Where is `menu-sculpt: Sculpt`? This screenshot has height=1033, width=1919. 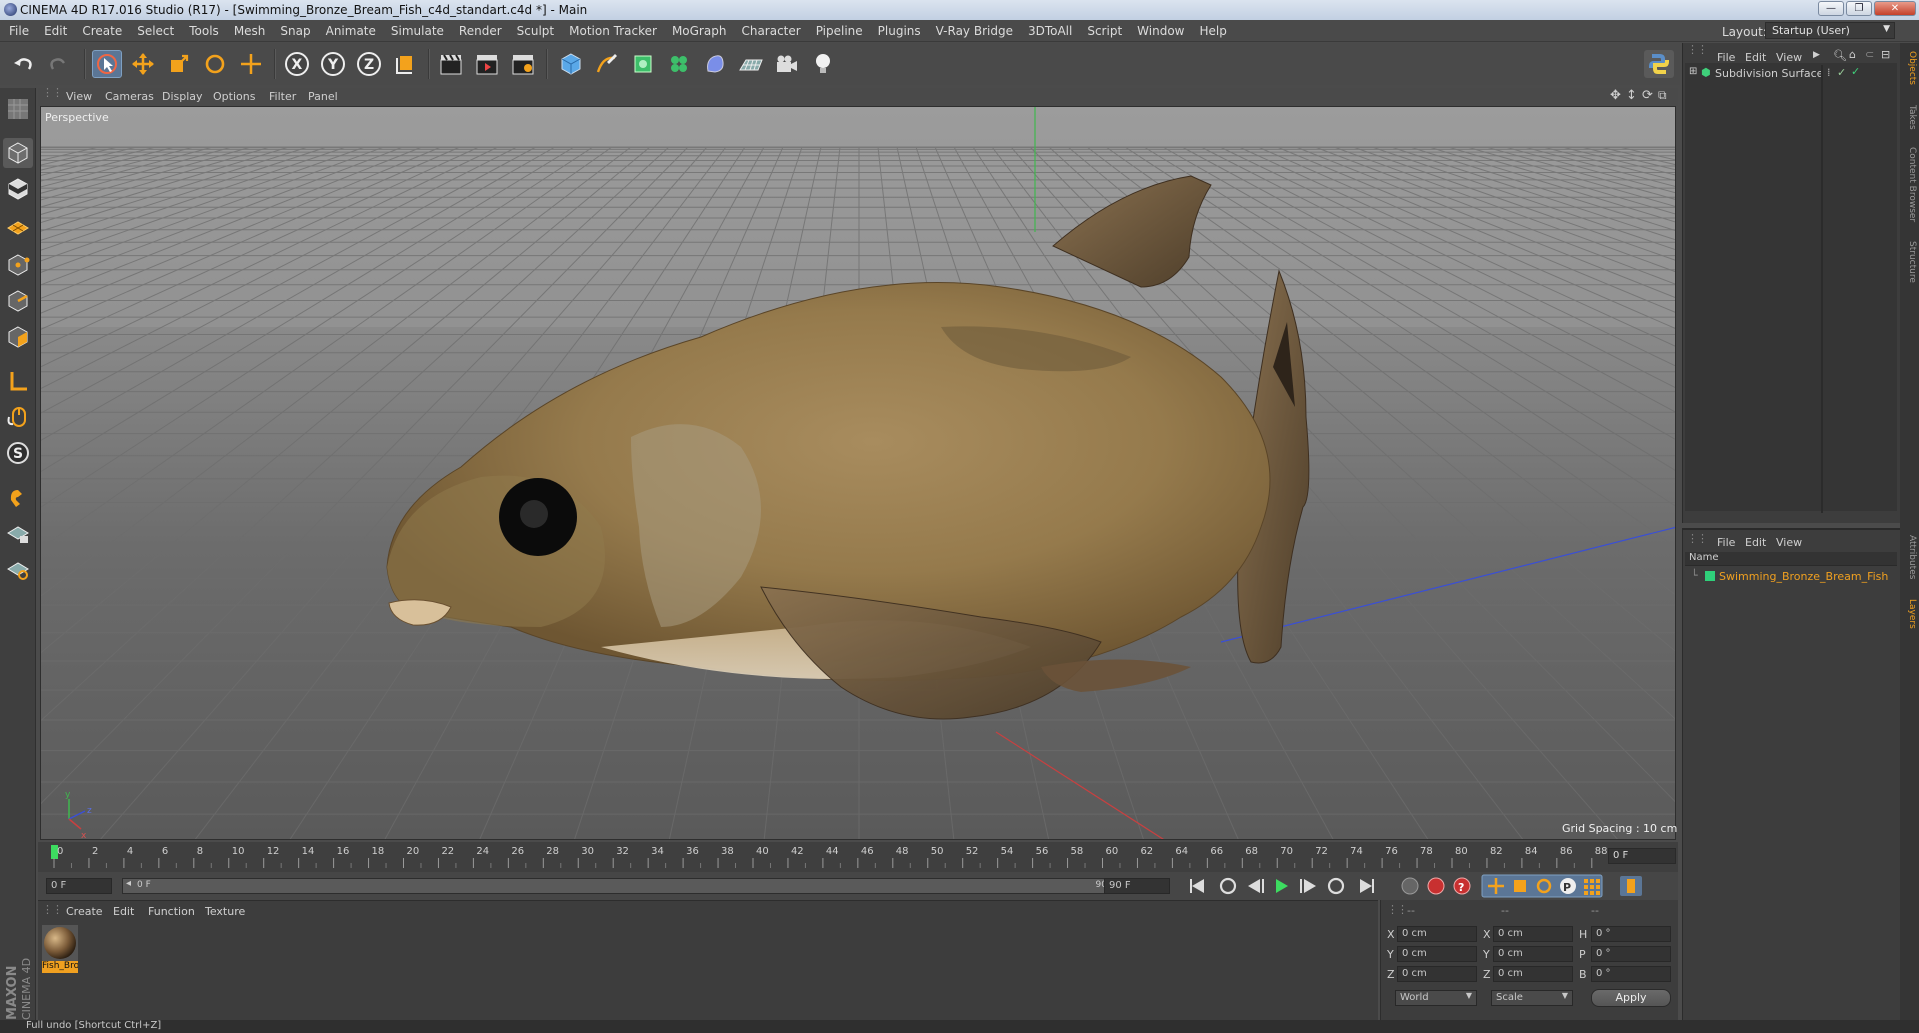
menu-sculpt: Sculpt is located at coordinates (535, 31).